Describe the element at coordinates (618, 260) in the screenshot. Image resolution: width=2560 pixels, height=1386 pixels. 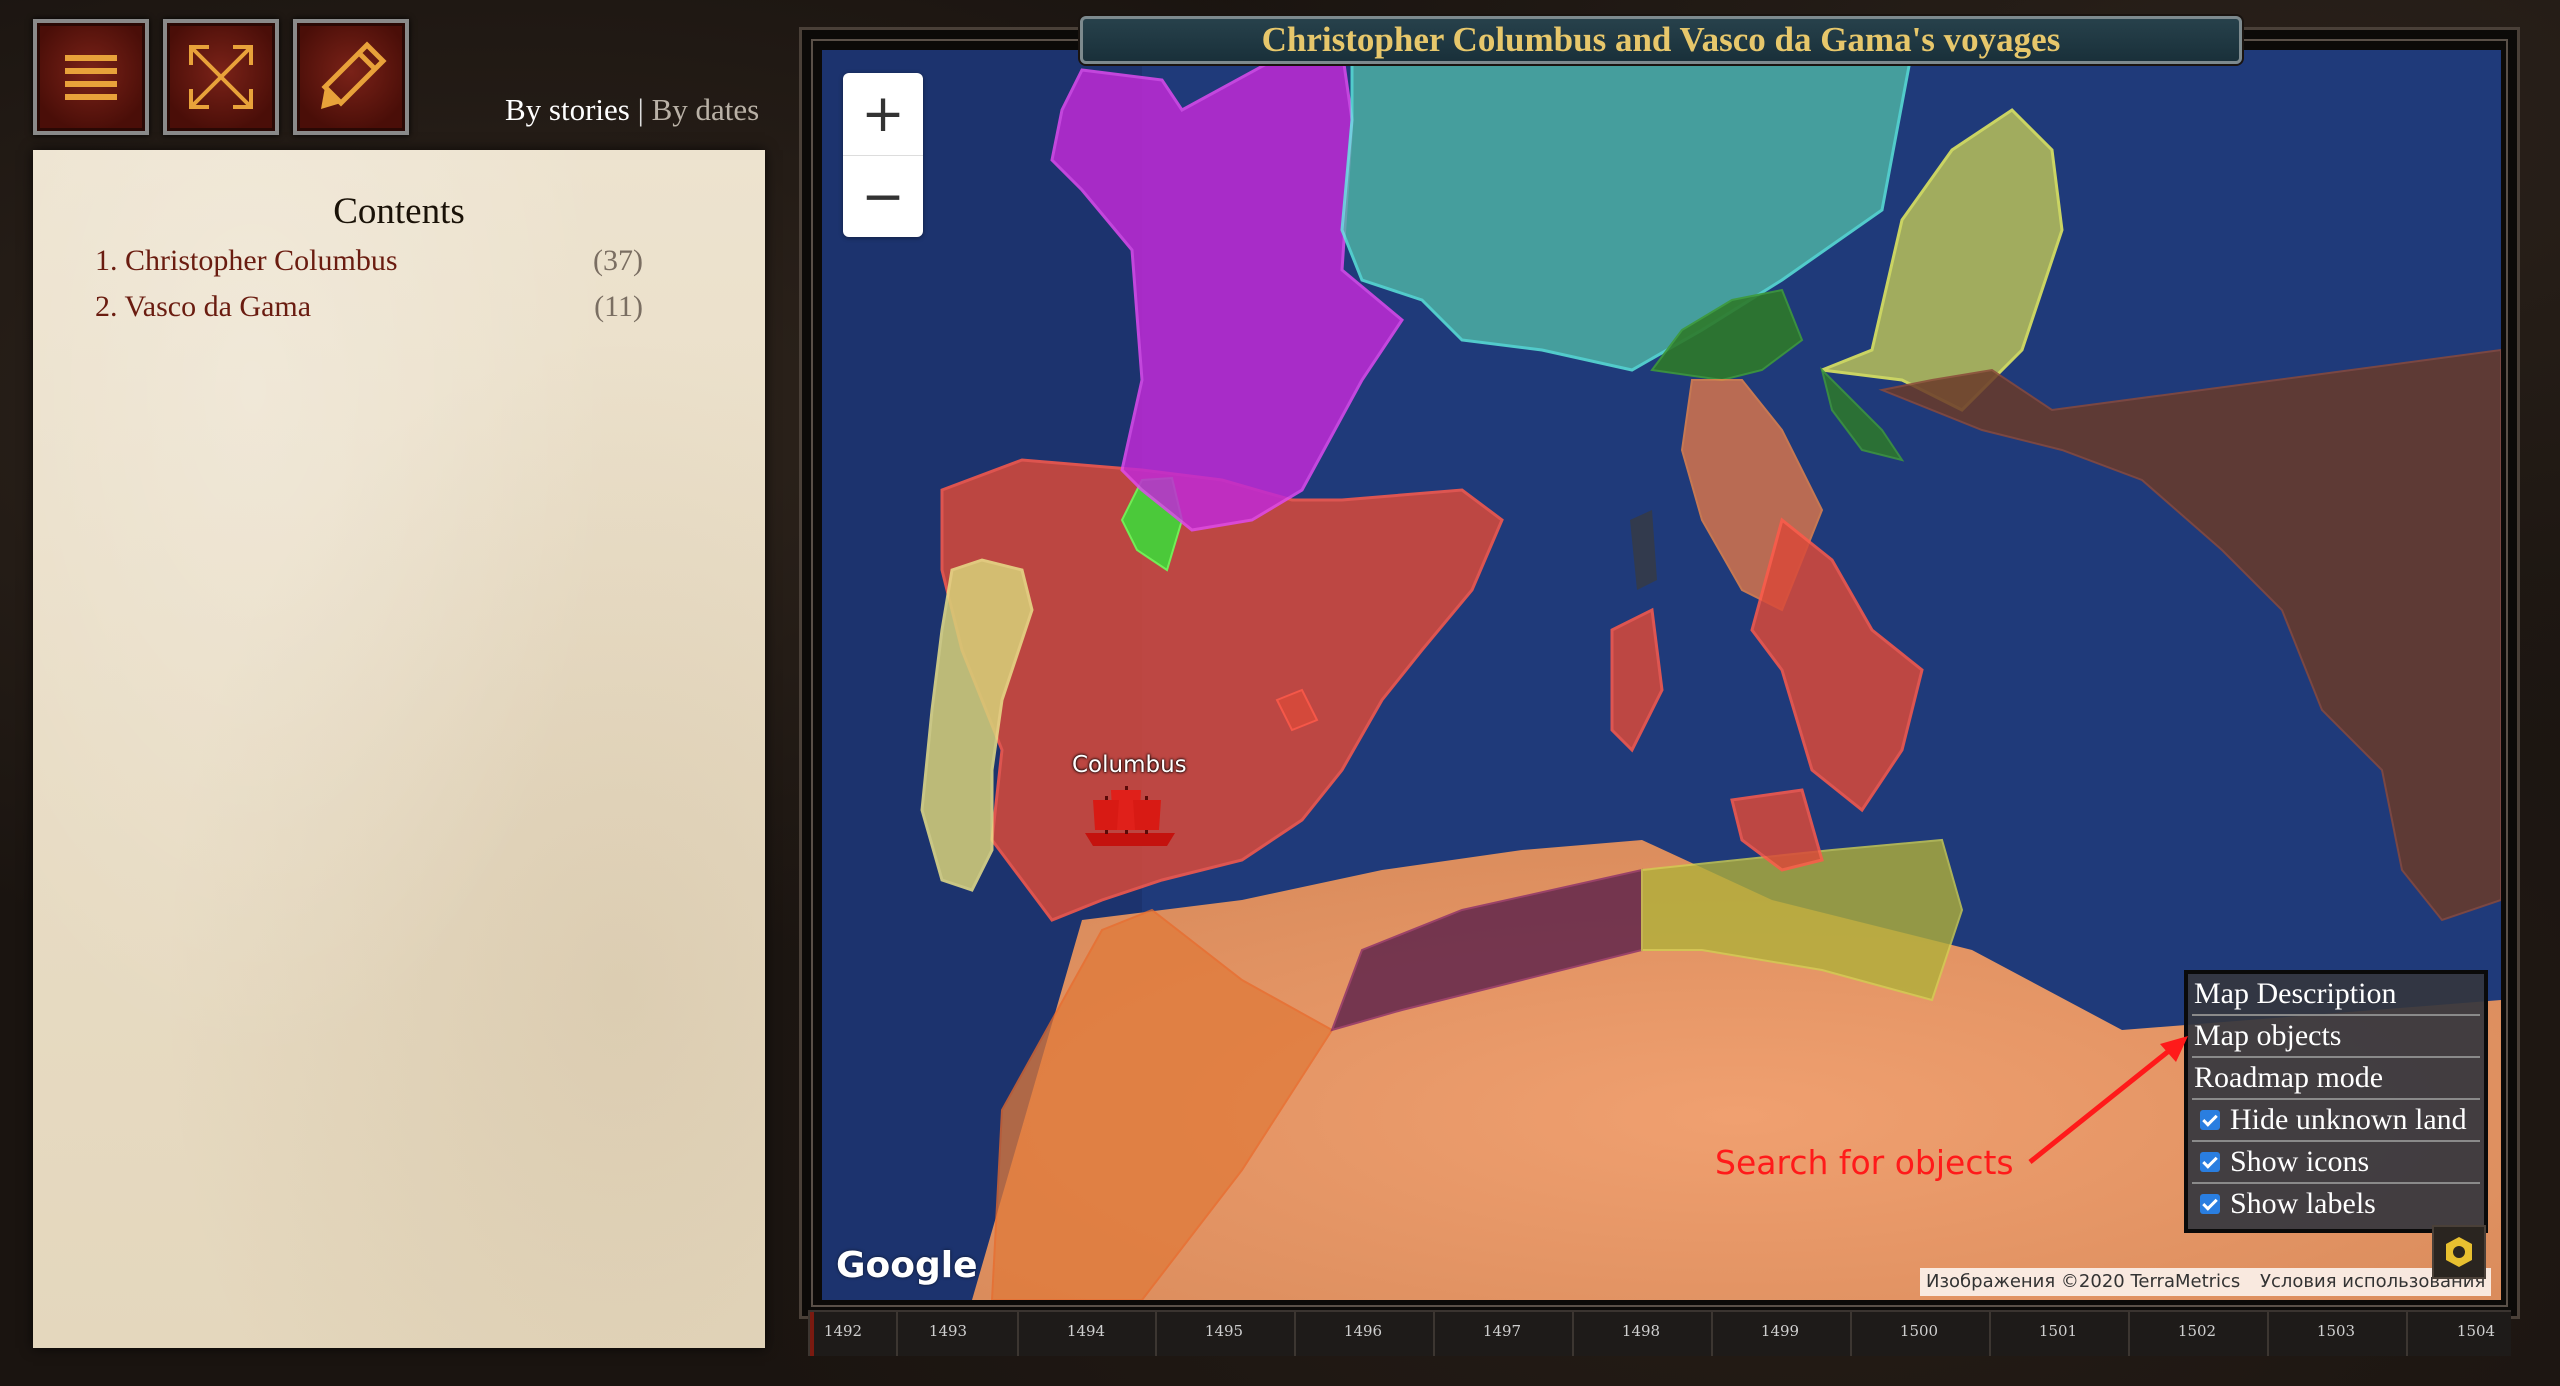
I see `story-count: (37)` at that location.